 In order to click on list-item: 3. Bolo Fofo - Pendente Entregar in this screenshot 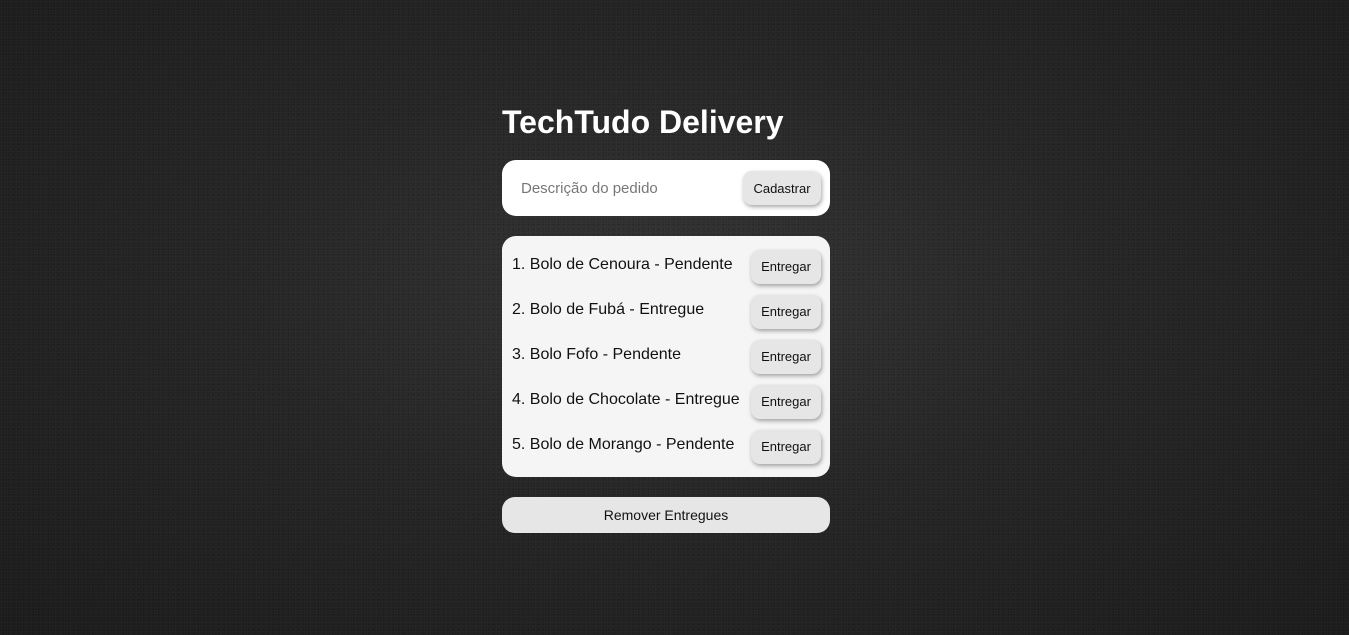, I will do `click(666, 356)`.